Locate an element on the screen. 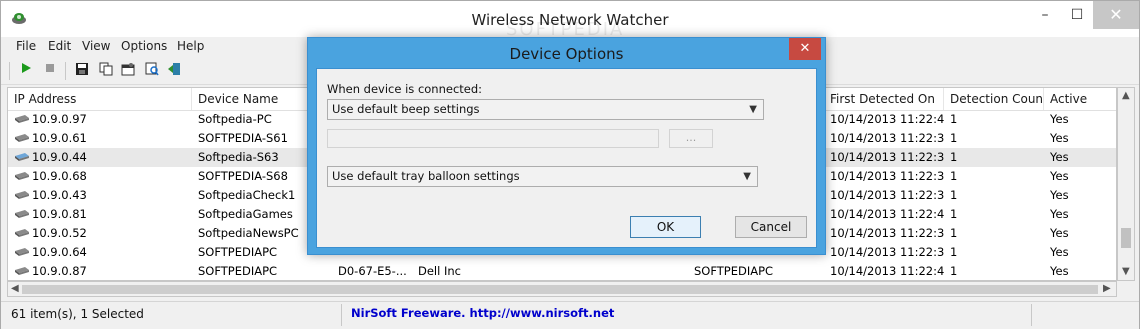 Image resolution: width=1140 pixels, height=329 pixels. dialog-close-button: ✕ is located at coordinates (805, 49).